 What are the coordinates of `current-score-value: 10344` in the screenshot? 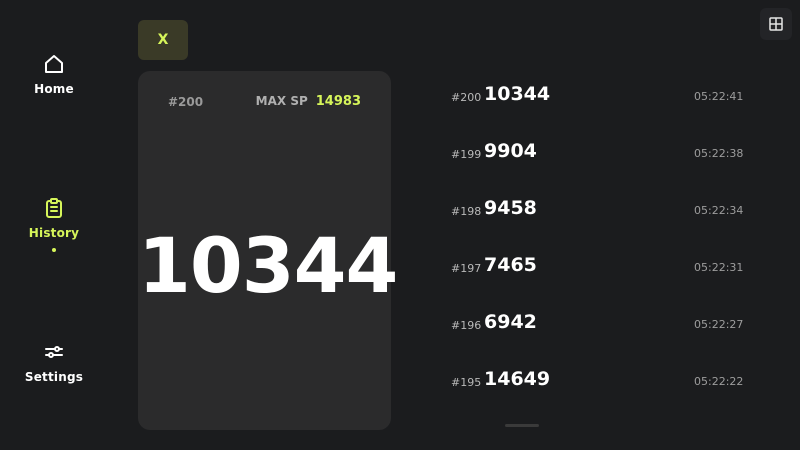 It's located at (268, 265).